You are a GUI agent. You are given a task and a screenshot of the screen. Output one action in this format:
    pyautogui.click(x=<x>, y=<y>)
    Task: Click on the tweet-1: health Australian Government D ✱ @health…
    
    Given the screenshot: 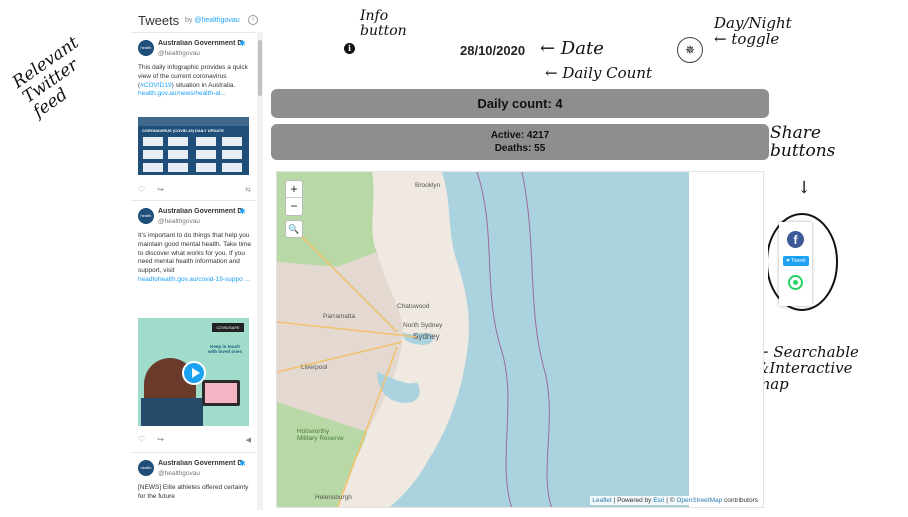 What is the action you would take?
    pyautogui.click(x=194, y=117)
    